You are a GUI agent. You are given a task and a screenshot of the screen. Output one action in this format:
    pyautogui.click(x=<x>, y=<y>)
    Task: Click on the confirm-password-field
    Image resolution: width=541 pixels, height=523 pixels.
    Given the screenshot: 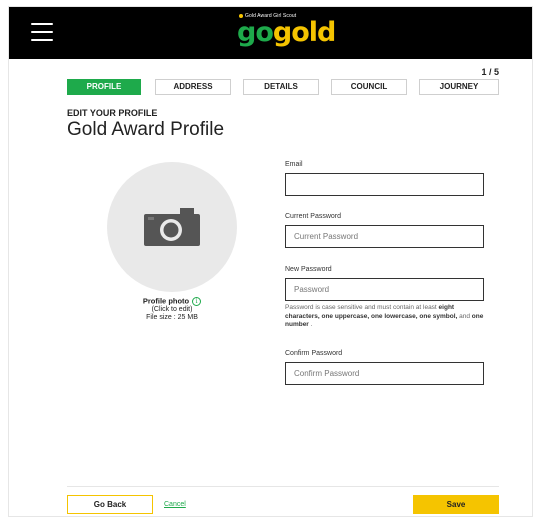 What is the action you would take?
    pyautogui.click(x=384, y=373)
    